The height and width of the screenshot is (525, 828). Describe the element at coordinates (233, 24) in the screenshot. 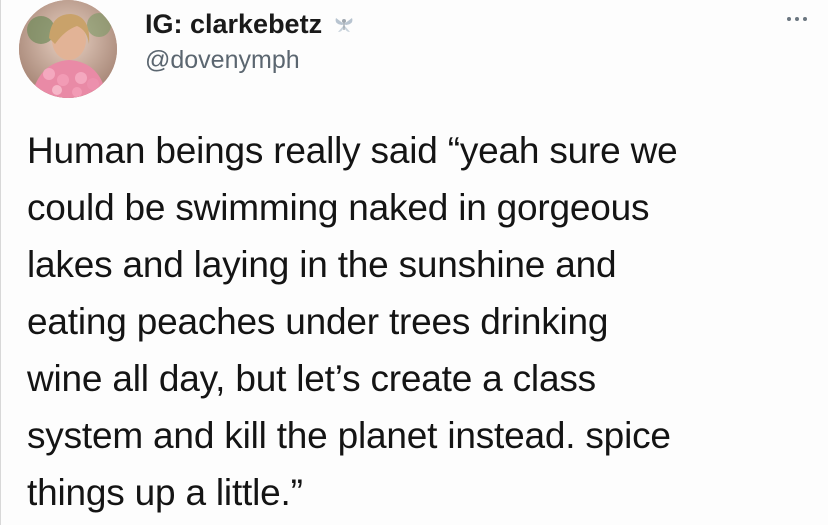

I see `display-name: IG: clarkebetz` at that location.